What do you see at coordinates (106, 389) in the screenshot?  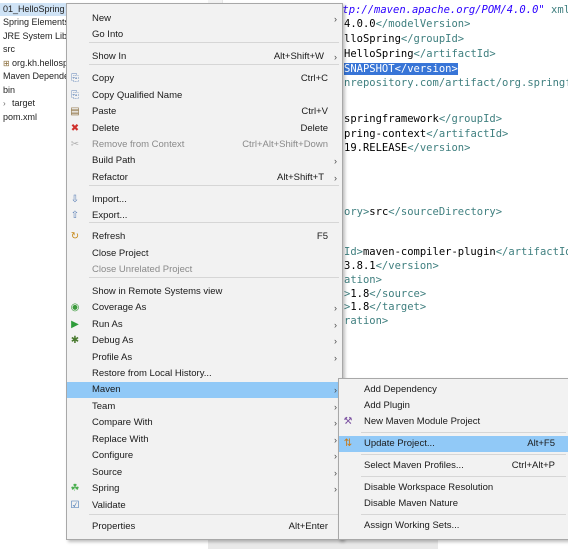 I see `menu-item-label: Maven` at bounding box center [106, 389].